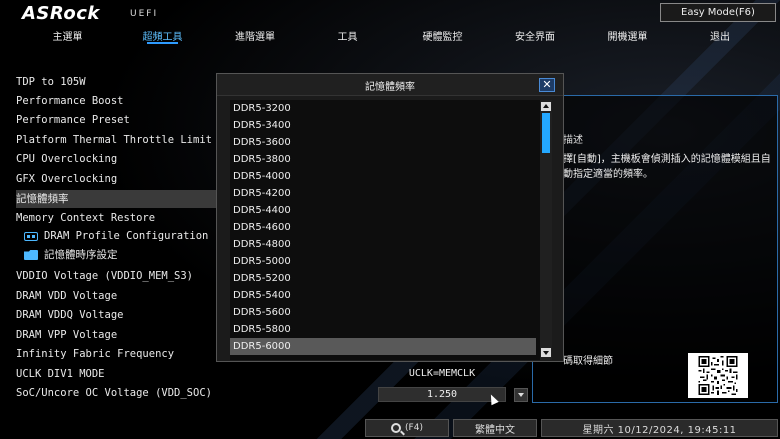  I want to click on uclk-div1-value: UCLK=MEMCLK, so click(442, 373).